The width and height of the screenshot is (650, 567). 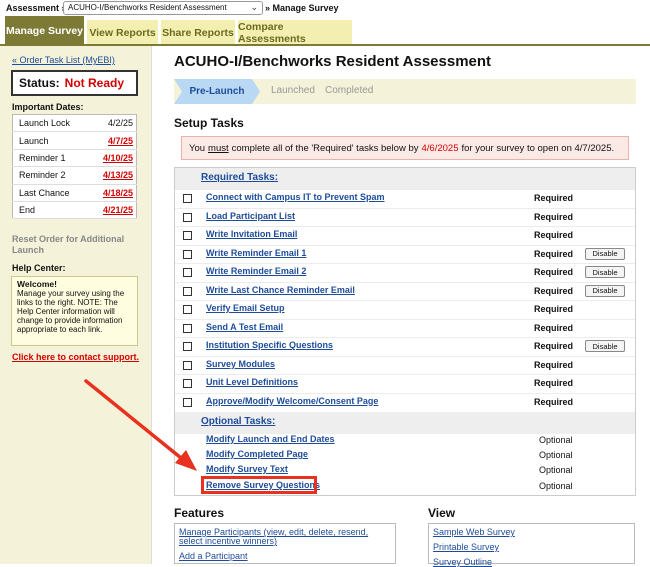 What do you see at coordinates (405, 254) in the screenshot?
I see `task-row: Write Reminder Email 1 Required Disable` at bounding box center [405, 254].